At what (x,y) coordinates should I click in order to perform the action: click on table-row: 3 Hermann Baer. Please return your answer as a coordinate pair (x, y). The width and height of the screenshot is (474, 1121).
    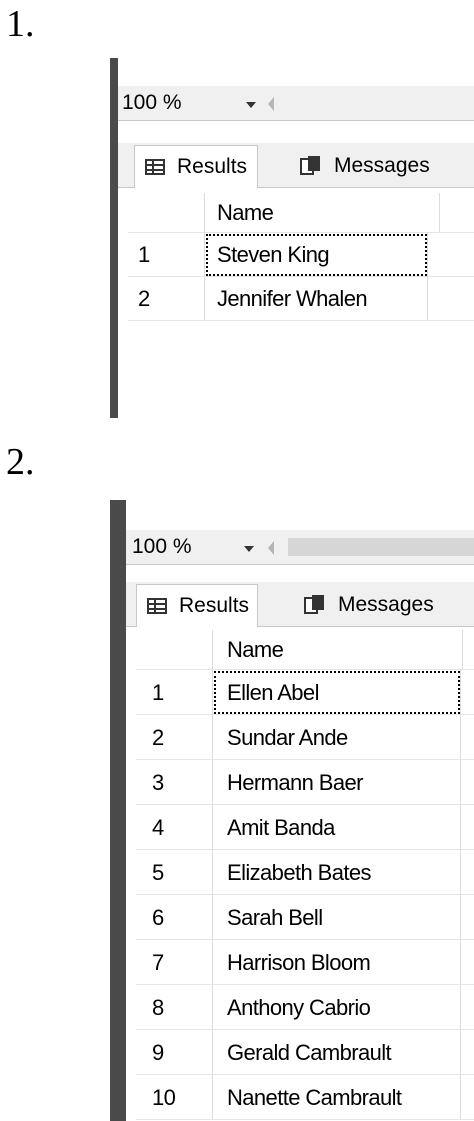
    Looking at the image, I should click on (305, 782).